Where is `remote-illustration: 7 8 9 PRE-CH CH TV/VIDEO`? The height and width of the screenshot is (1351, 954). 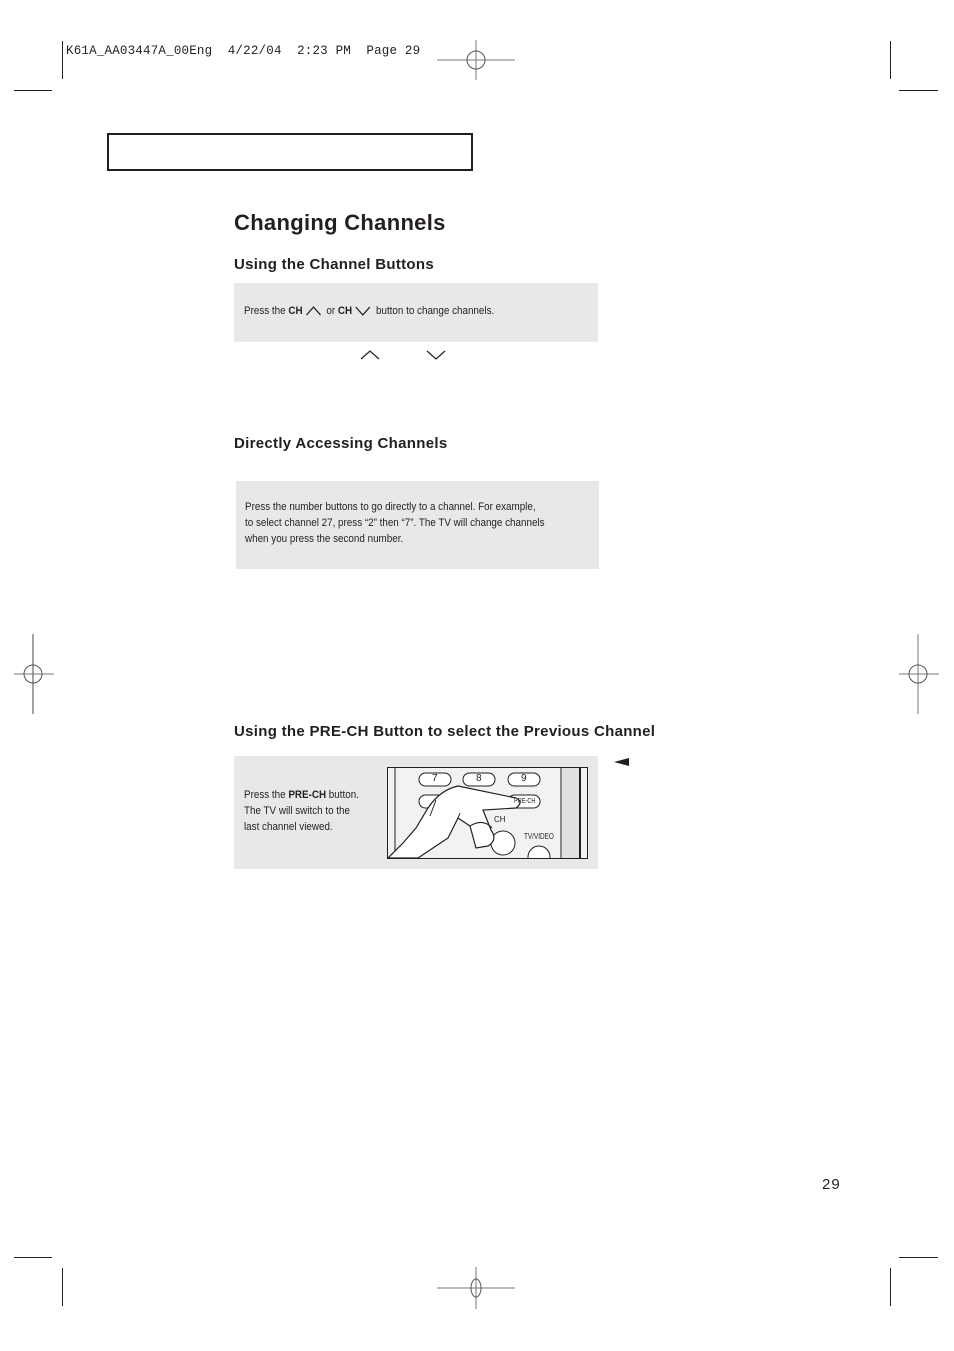
remote-illustration: 7 8 9 PRE-CH CH TV/VIDEO is located at coordinates (487, 813).